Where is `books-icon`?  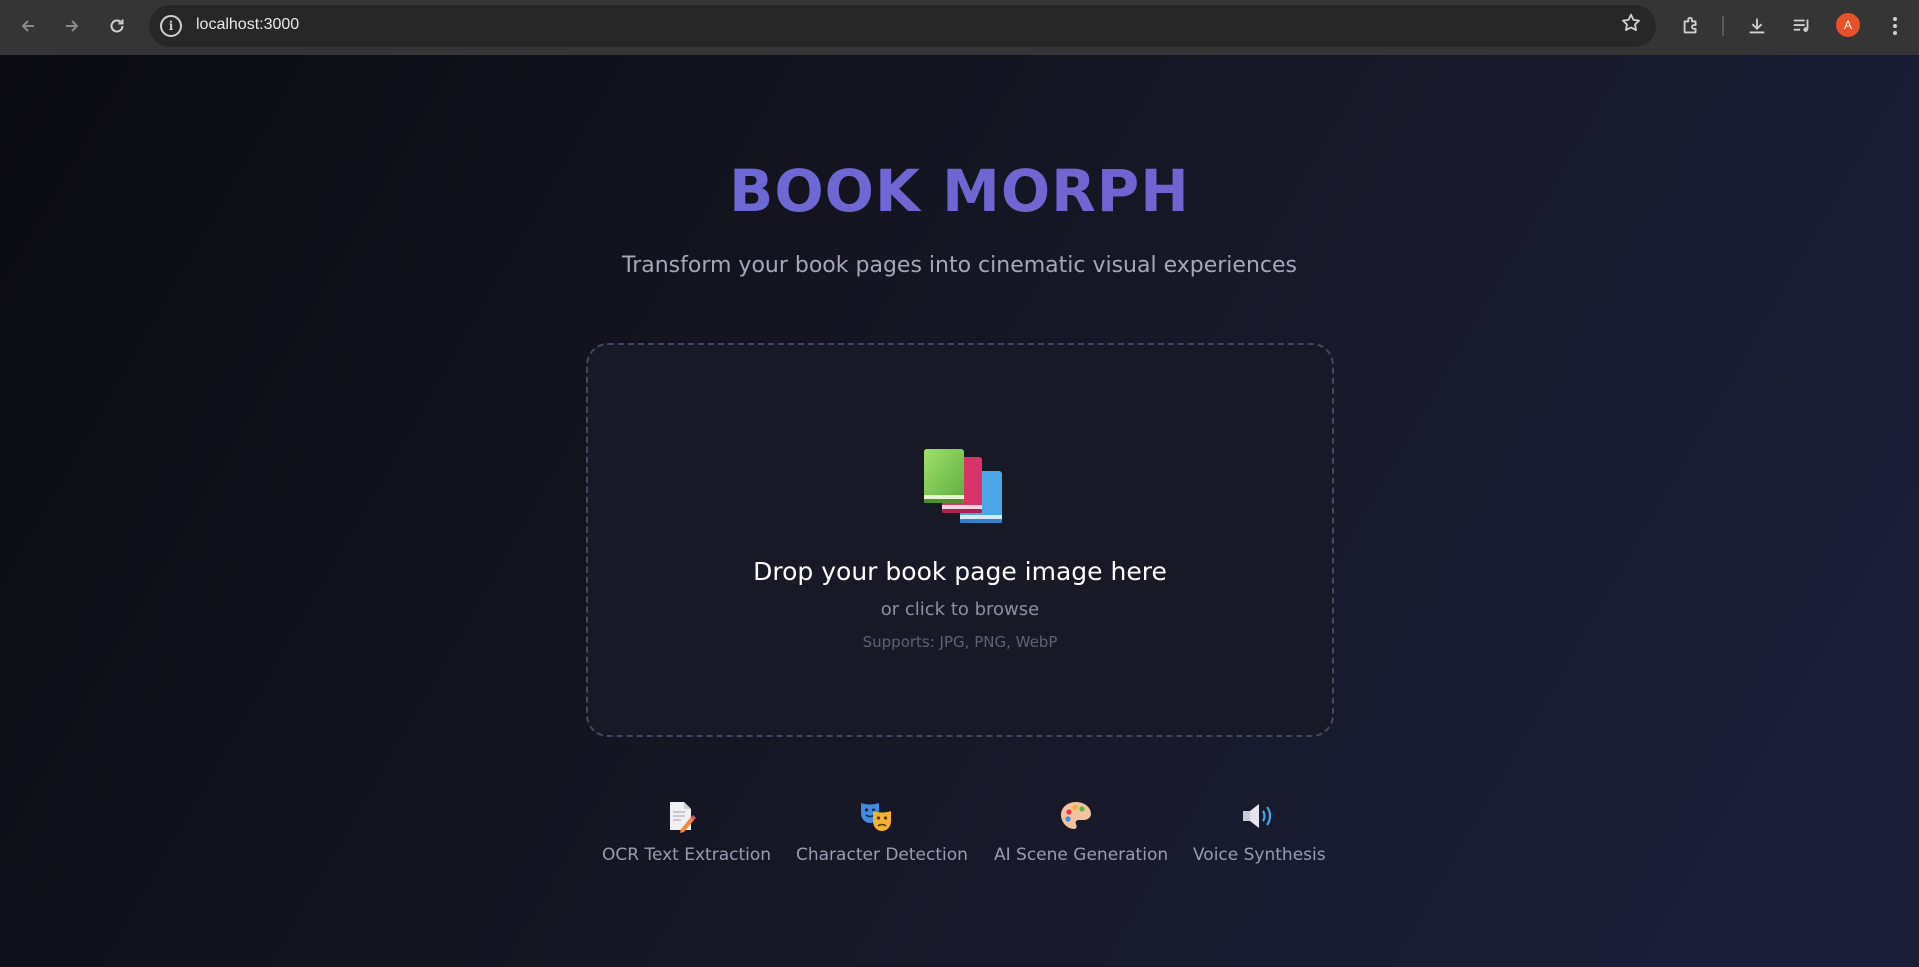
books-icon is located at coordinates (963, 486).